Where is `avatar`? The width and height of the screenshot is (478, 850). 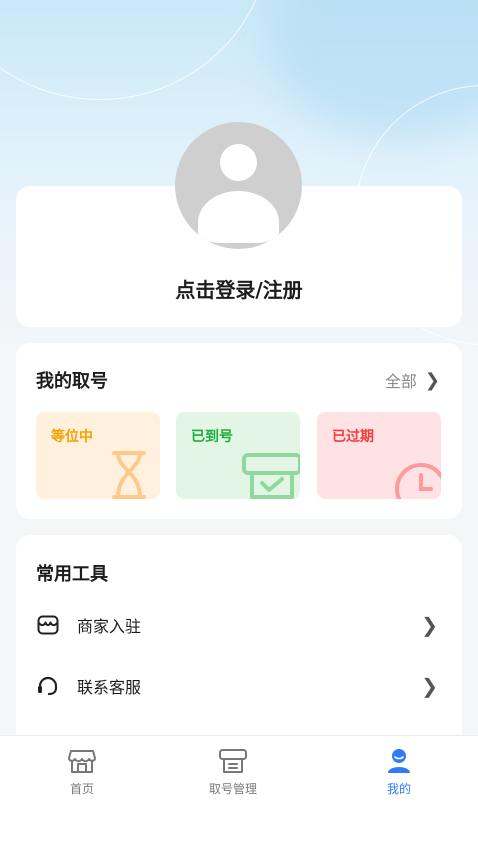
avatar is located at coordinates (238, 185).